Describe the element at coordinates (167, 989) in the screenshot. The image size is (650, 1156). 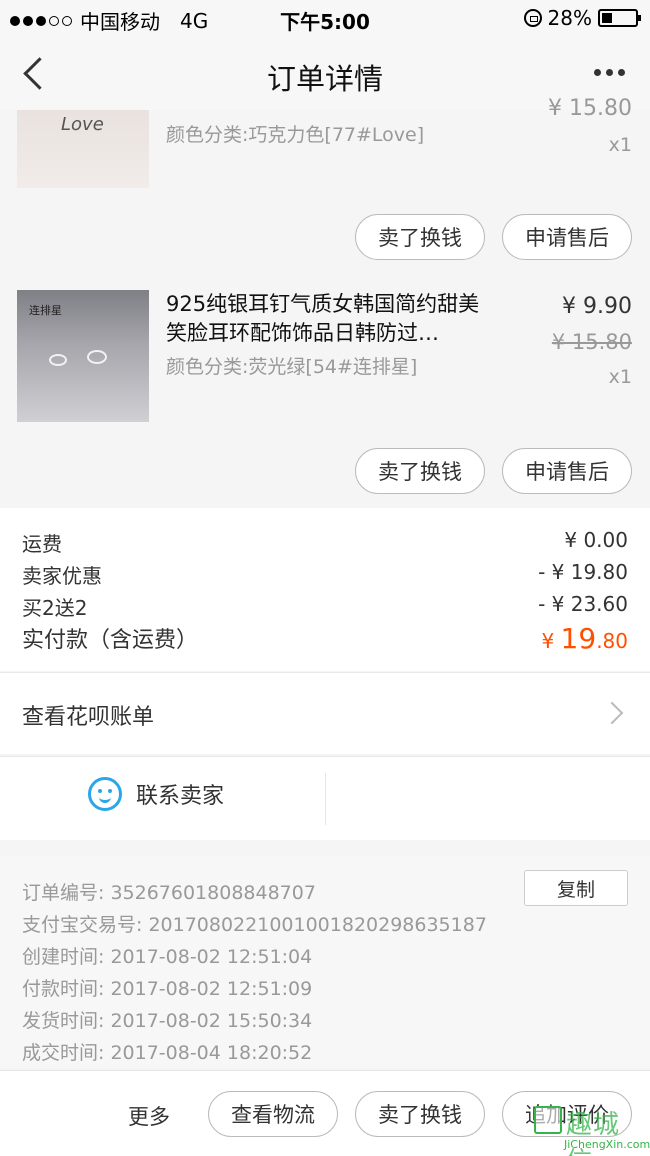
I see `paid-time: 付款时间: 2017-08-02 12:51:09` at that location.